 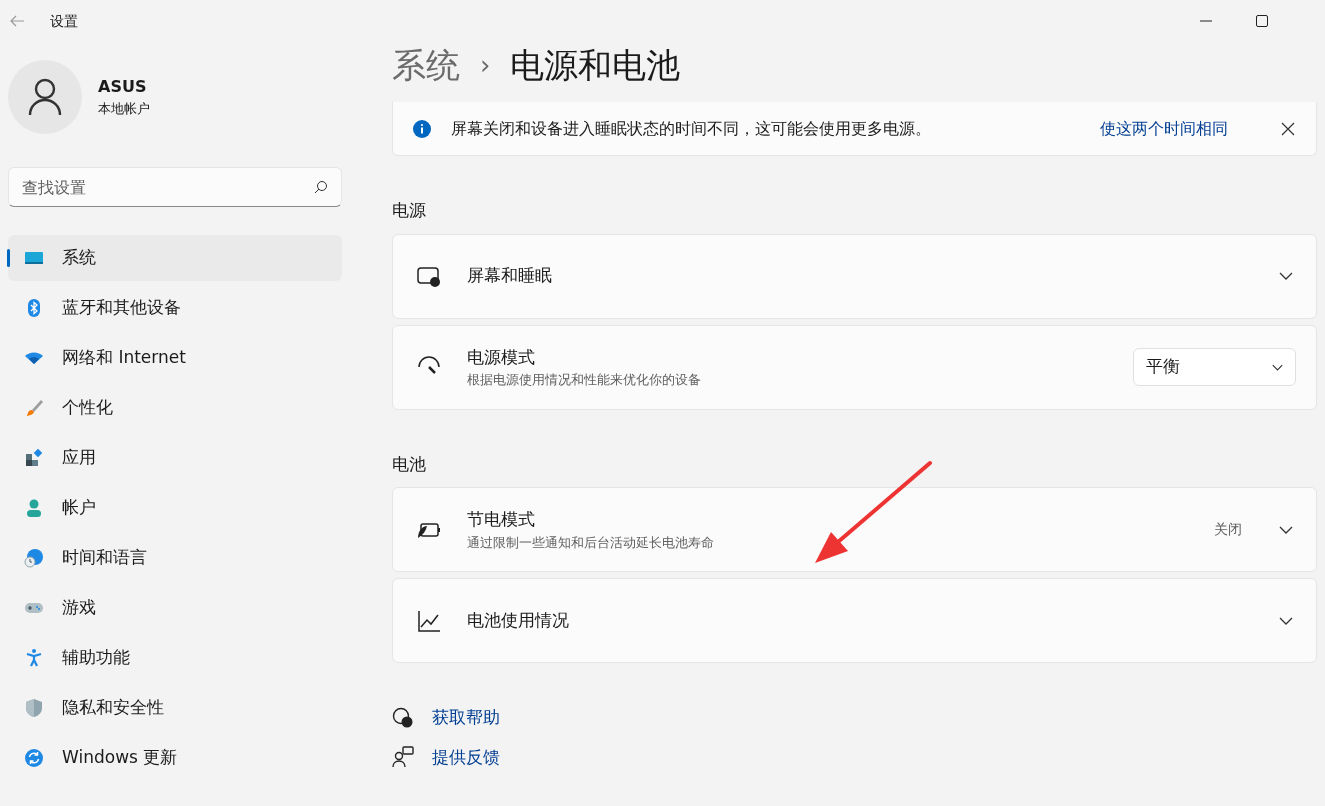 I want to click on person-silhouette-icon, so click(x=45, y=97).